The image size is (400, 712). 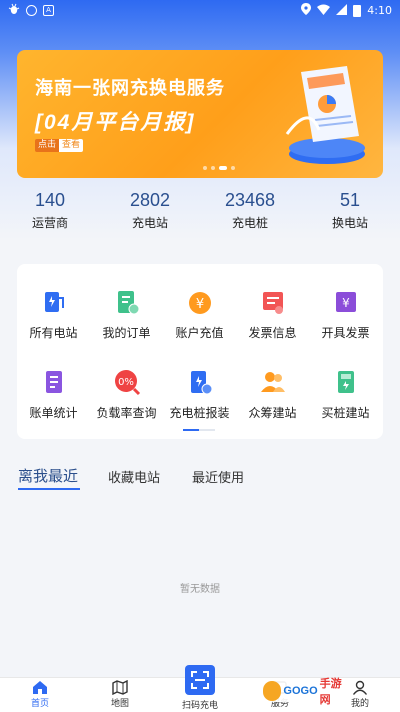 What do you see at coordinates (272, 394) in the screenshot?
I see `menu-item-crowdfund: 众筹建站` at bounding box center [272, 394].